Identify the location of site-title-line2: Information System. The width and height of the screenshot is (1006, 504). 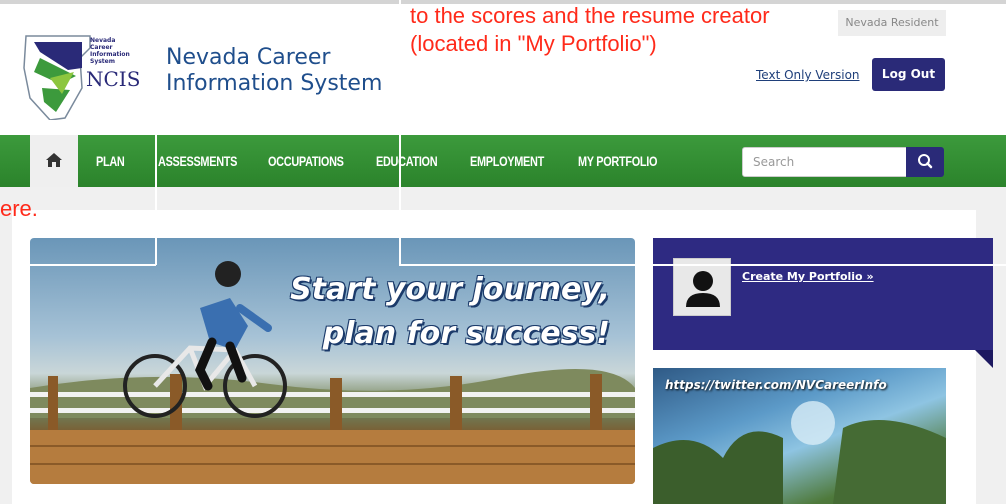
(274, 83).